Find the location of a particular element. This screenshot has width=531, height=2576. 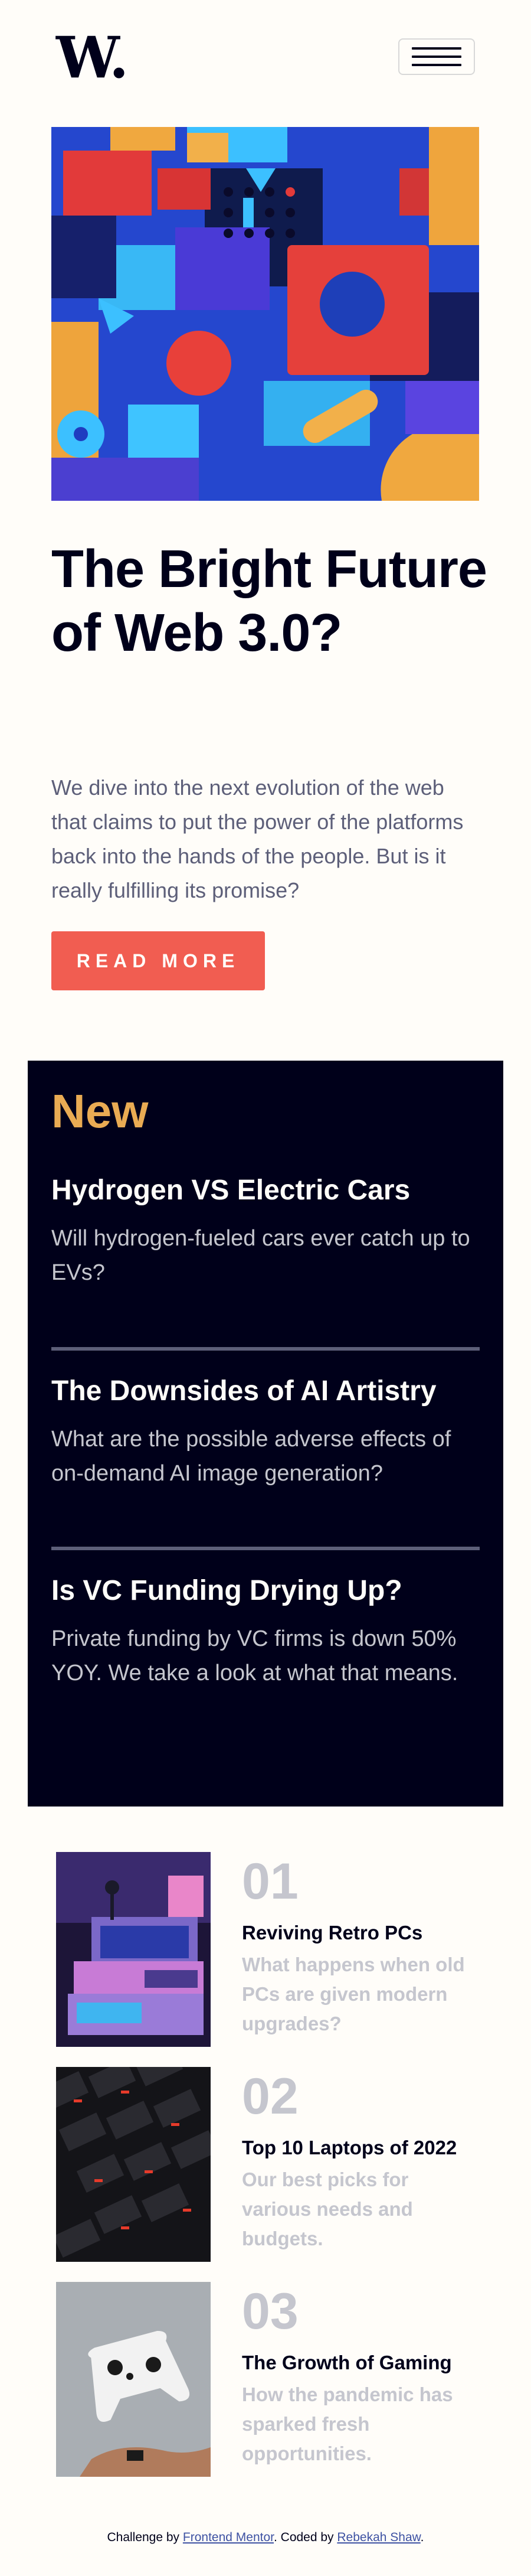

footer-suffix: . is located at coordinates (422, 2537).